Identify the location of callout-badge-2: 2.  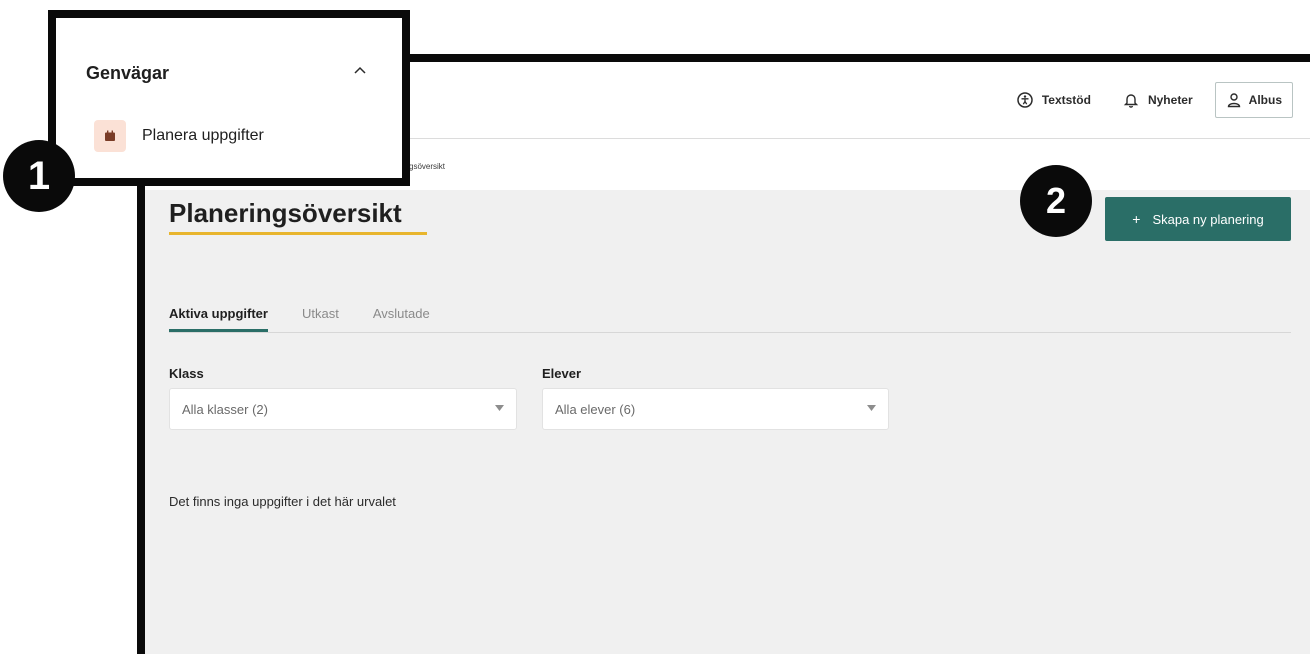
(1056, 201).